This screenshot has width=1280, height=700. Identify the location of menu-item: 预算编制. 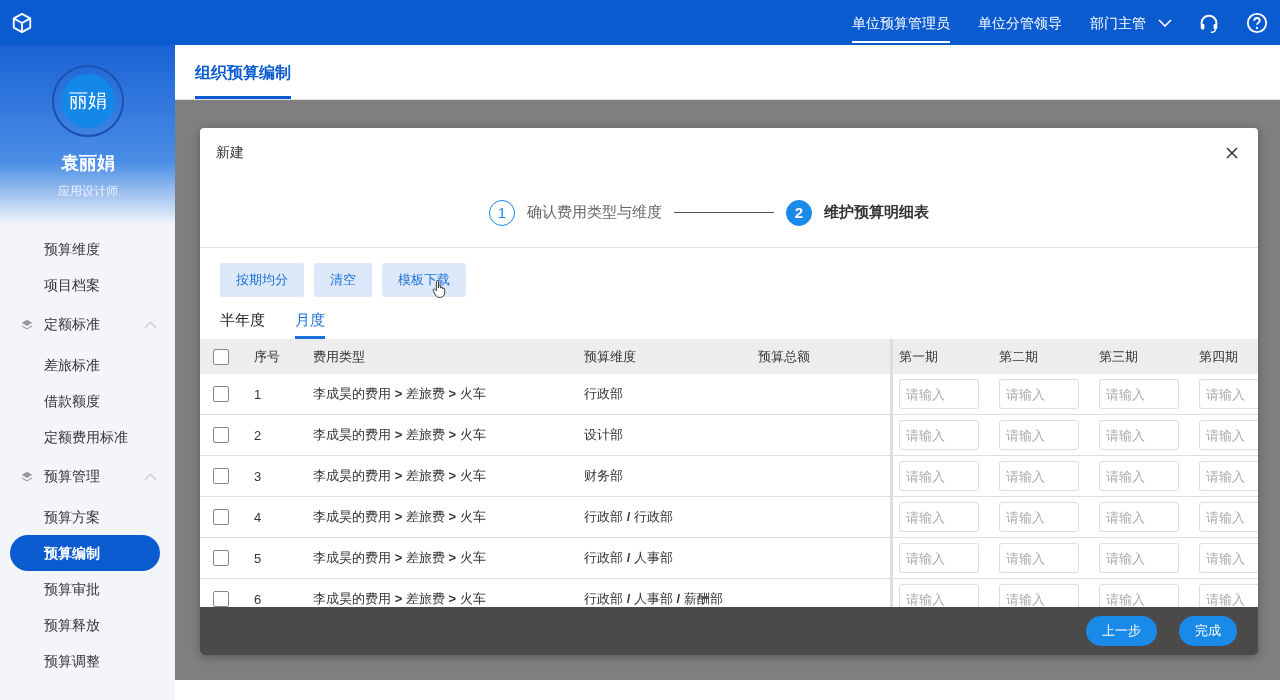
(85, 553).